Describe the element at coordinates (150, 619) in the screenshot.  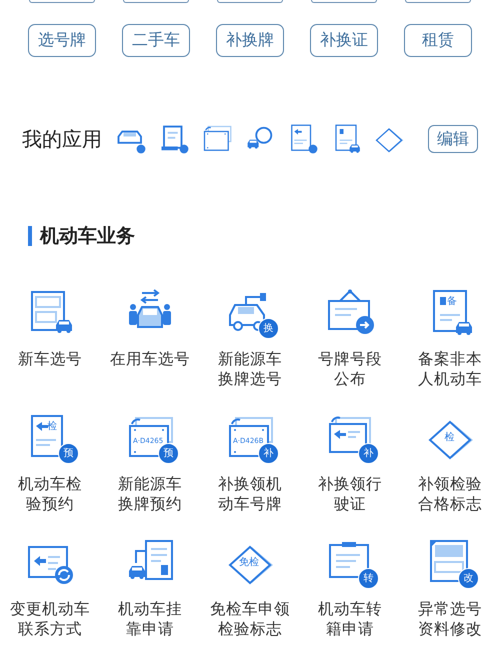
I see `service-label: 机动车挂靠申请` at that location.